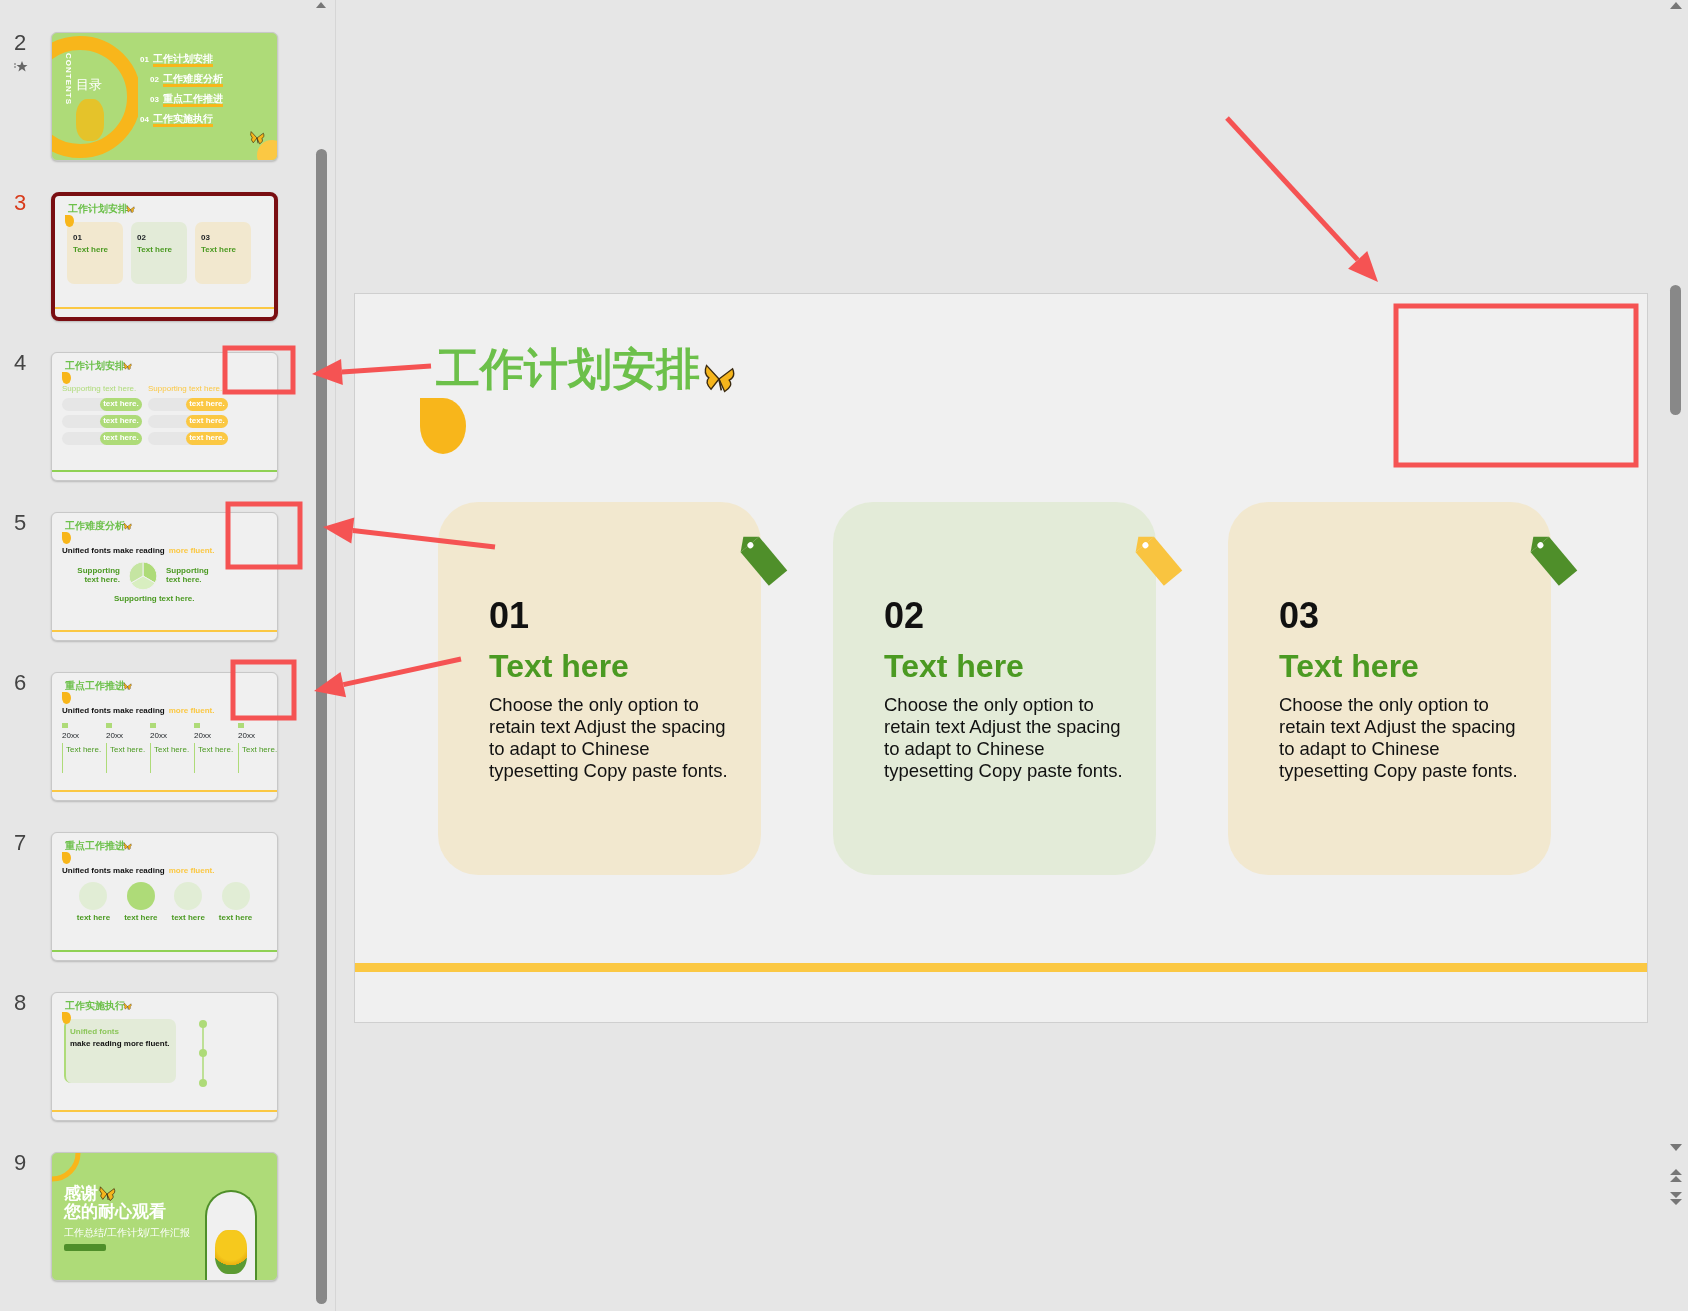  I want to click on slide-number: 9, so click(20, 1163).